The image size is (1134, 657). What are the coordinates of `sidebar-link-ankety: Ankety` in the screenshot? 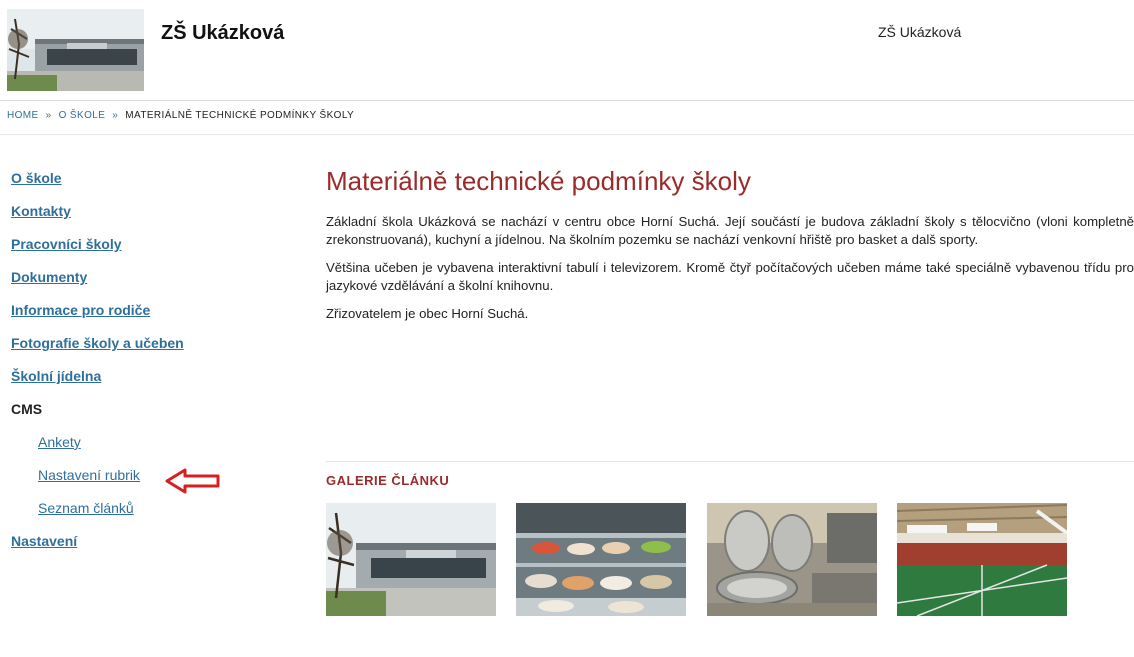 It's located at (59, 442).